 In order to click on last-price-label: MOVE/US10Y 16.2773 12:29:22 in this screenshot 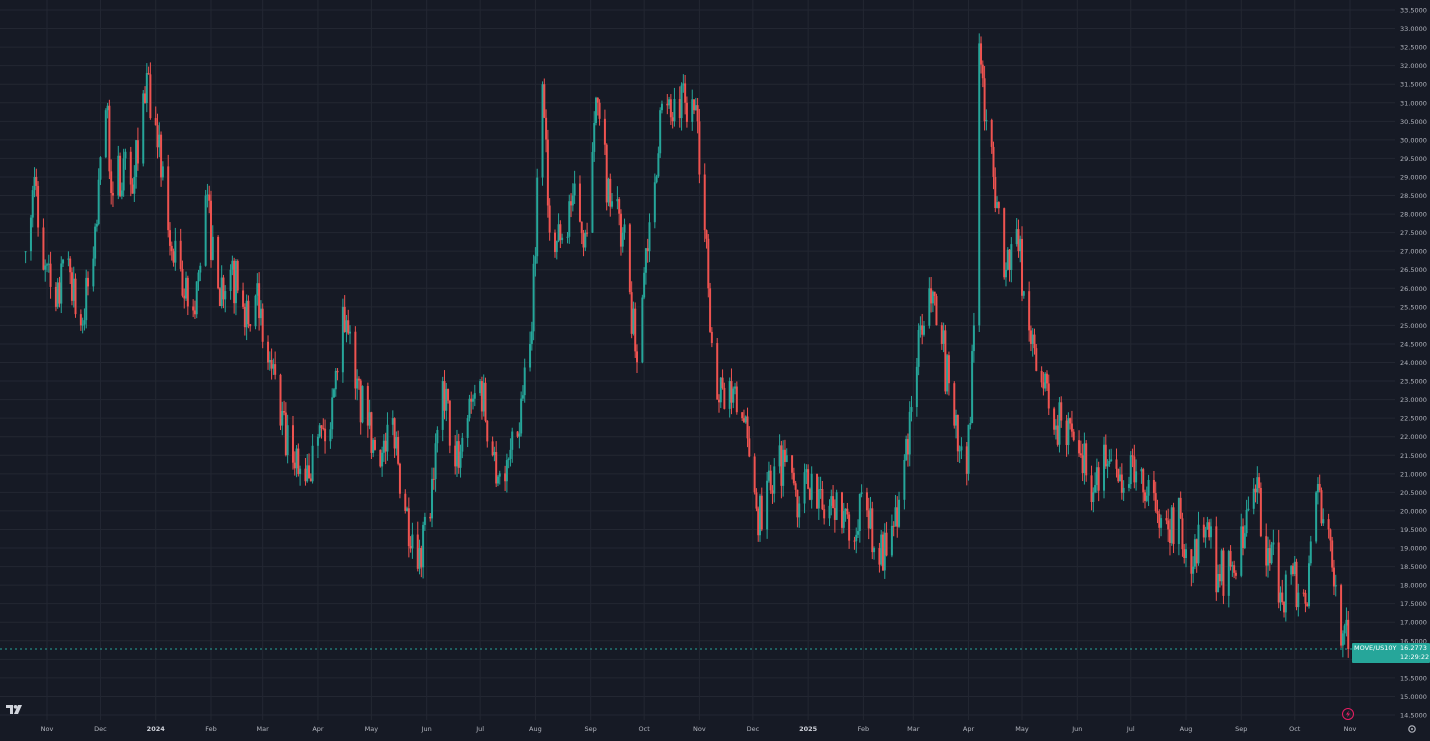, I will do `click(1391, 653)`.